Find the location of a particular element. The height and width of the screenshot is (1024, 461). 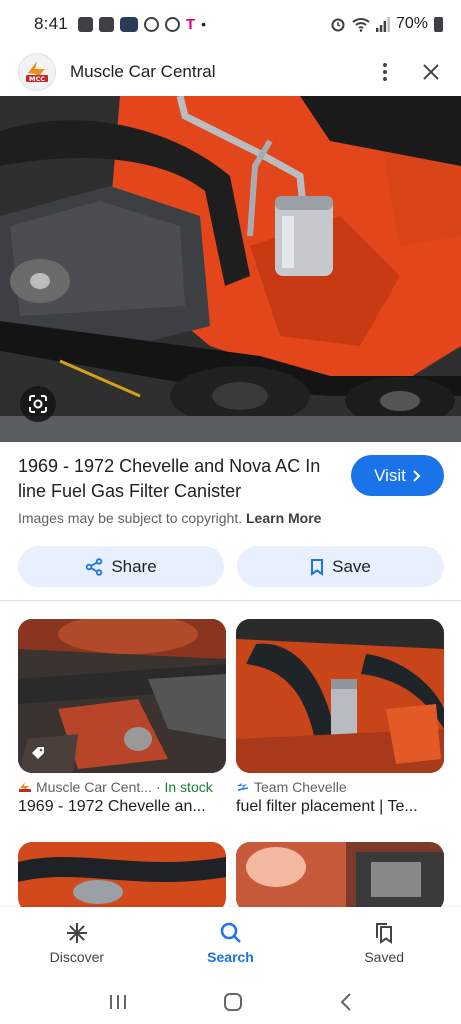

site-logo-icon: MCC is located at coordinates (37, 72).